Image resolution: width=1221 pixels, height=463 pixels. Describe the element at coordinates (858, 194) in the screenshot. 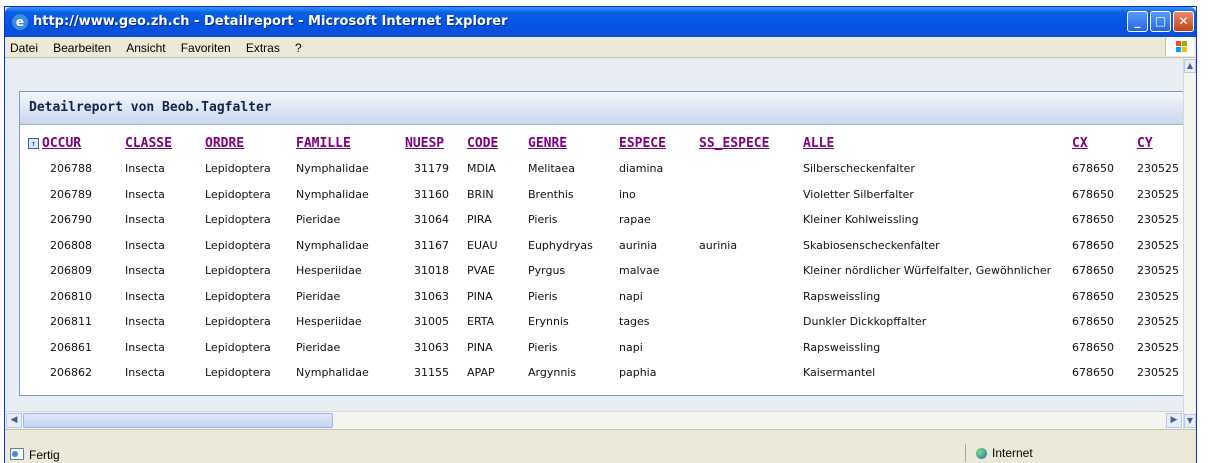

I see `cell-alle: Violetter Silberfalter` at that location.